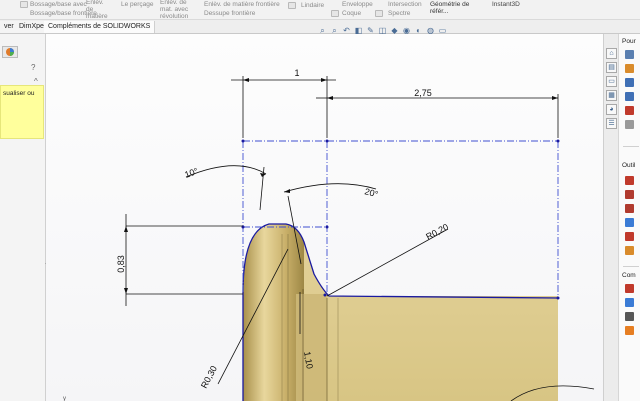 This screenshot has width=640, height=401. Describe the element at coordinates (311, 347) in the screenshot. I see `part-step` at that location.